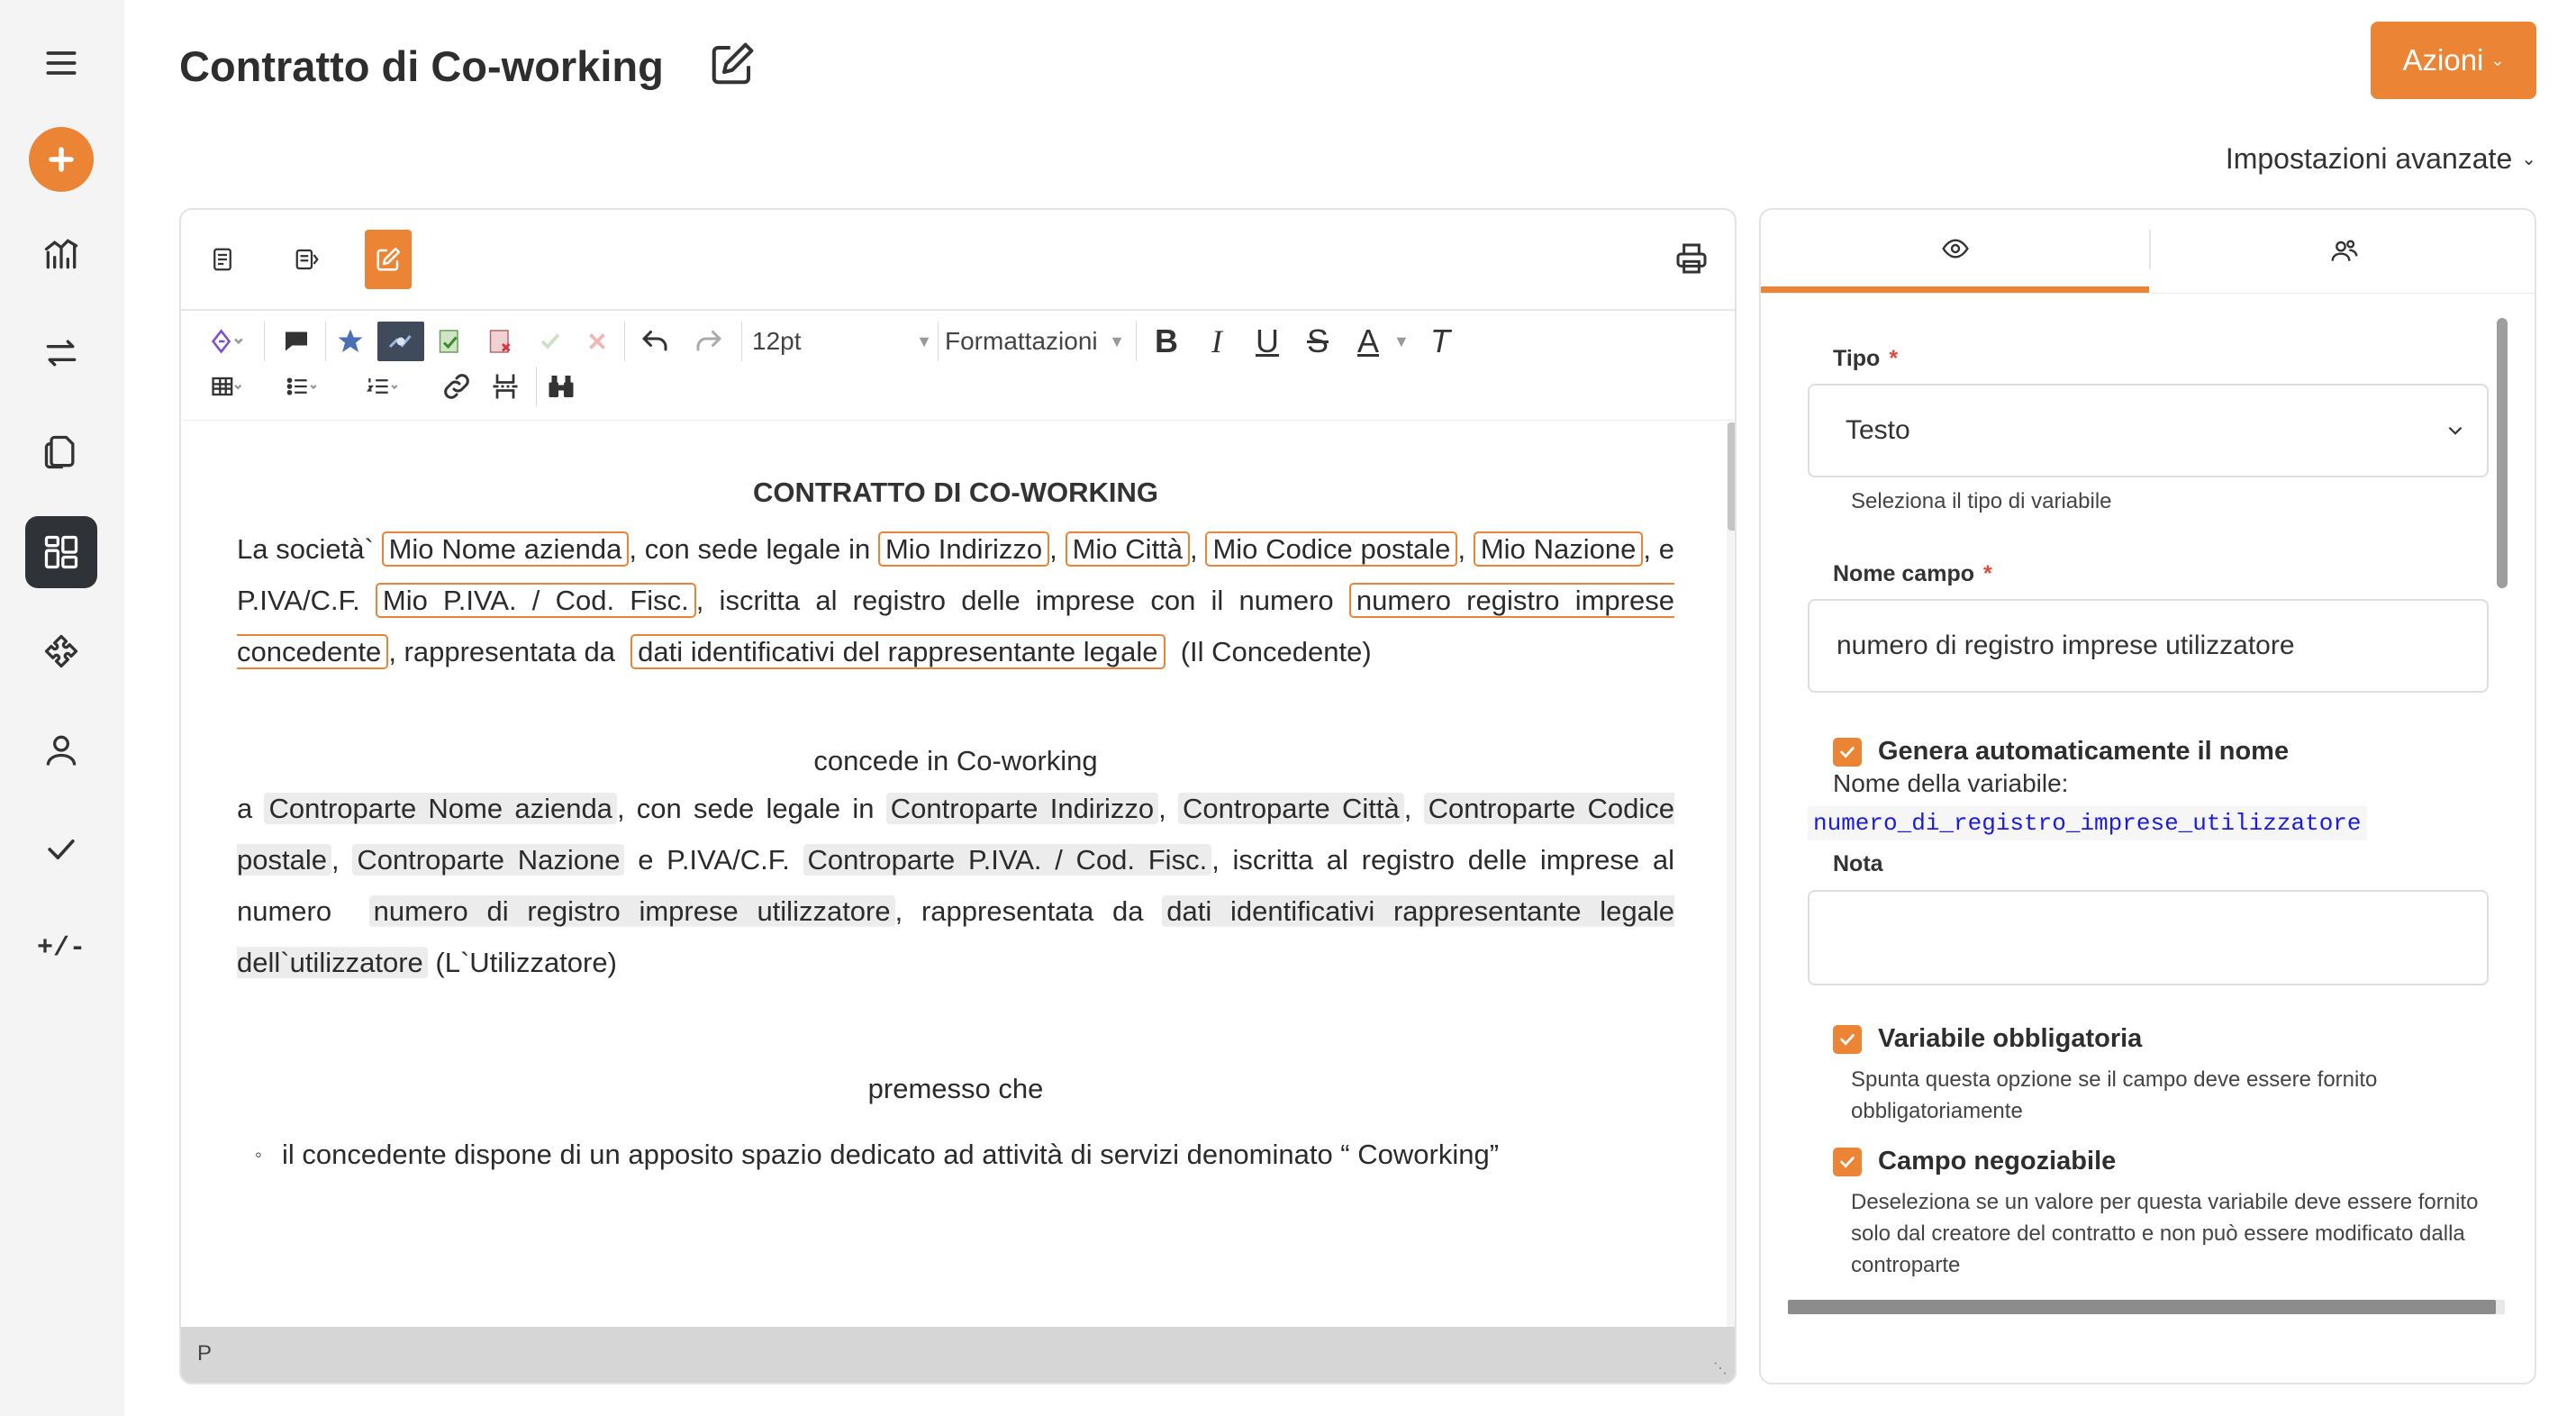 The image size is (2576, 1416). I want to click on negotiable-checkbox: Campo negoziabile, so click(1975, 1161).